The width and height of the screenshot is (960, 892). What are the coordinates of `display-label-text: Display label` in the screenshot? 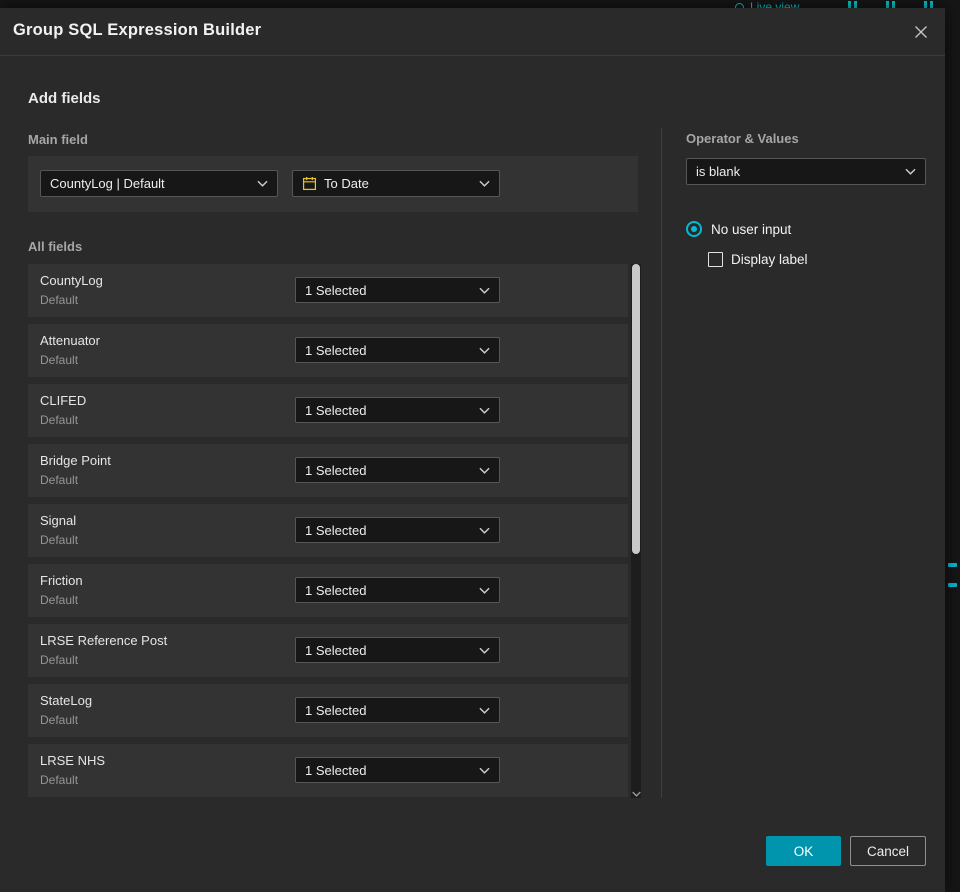 It's located at (769, 259).